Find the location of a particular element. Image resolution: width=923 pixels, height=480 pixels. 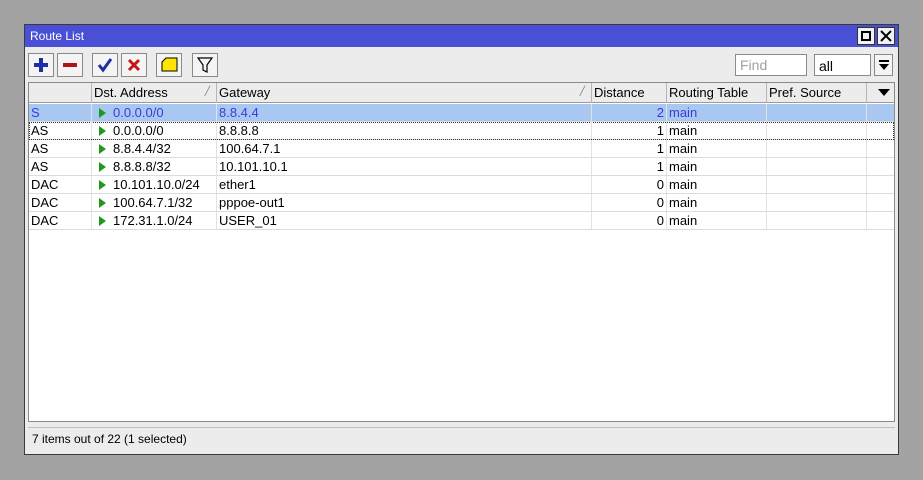

filter-button is located at coordinates (205, 65).